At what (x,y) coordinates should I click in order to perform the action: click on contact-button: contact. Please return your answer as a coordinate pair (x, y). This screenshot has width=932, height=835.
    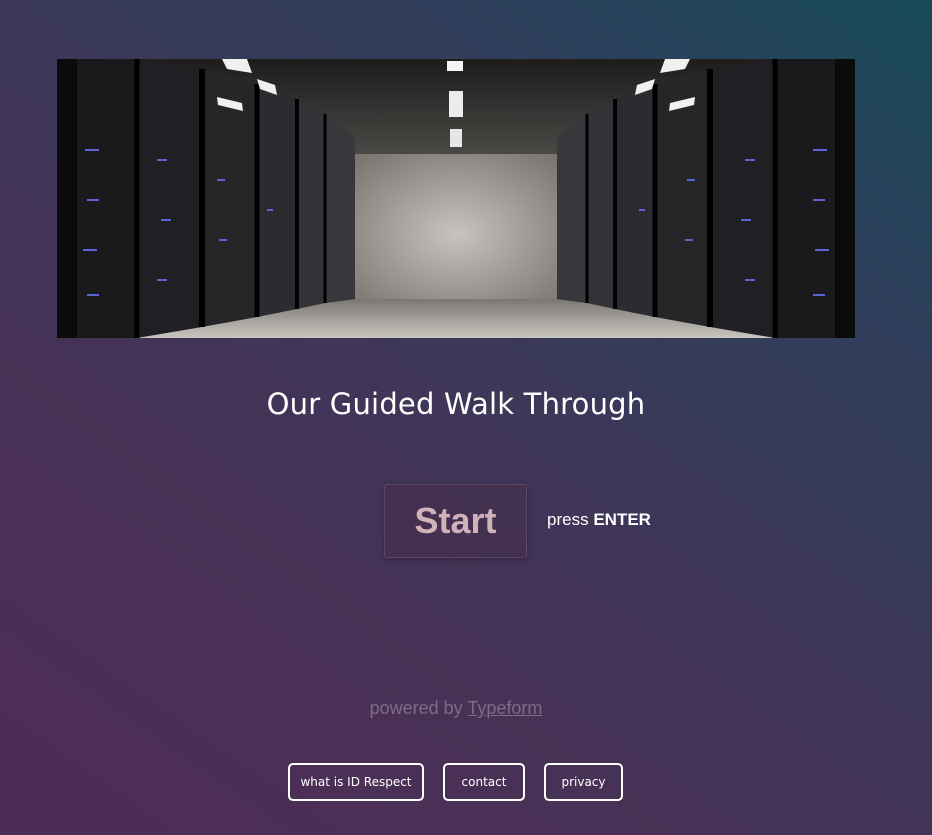
    Looking at the image, I should click on (484, 782).